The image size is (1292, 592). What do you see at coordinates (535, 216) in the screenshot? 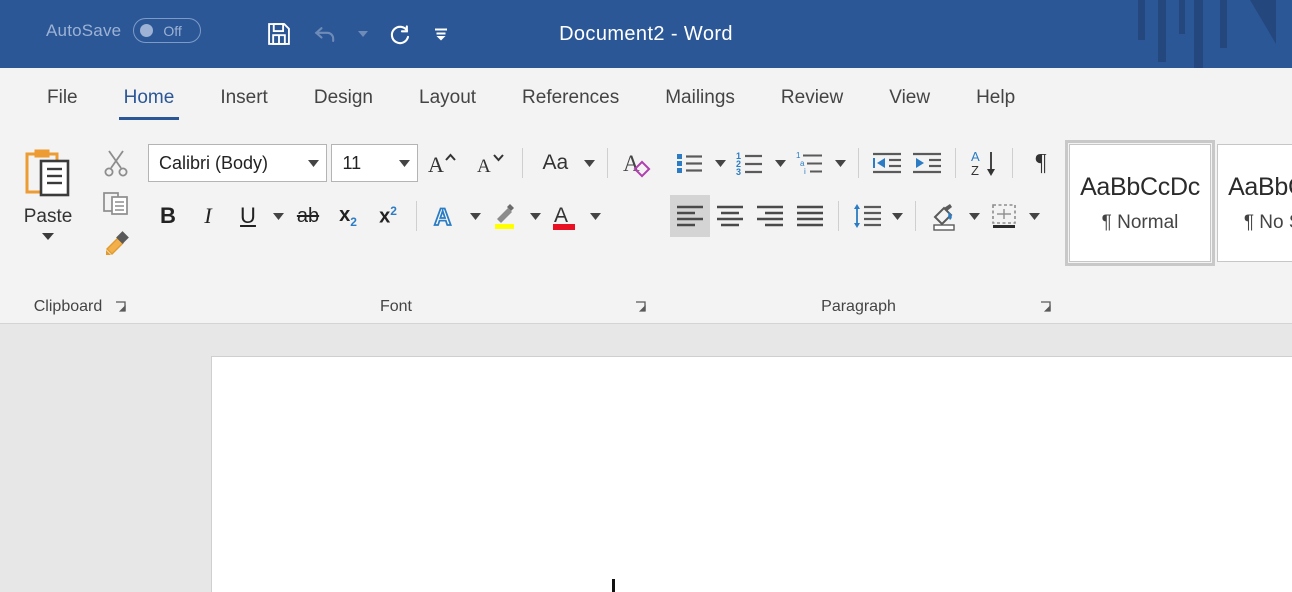
I see `highlight-caret-icon` at bounding box center [535, 216].